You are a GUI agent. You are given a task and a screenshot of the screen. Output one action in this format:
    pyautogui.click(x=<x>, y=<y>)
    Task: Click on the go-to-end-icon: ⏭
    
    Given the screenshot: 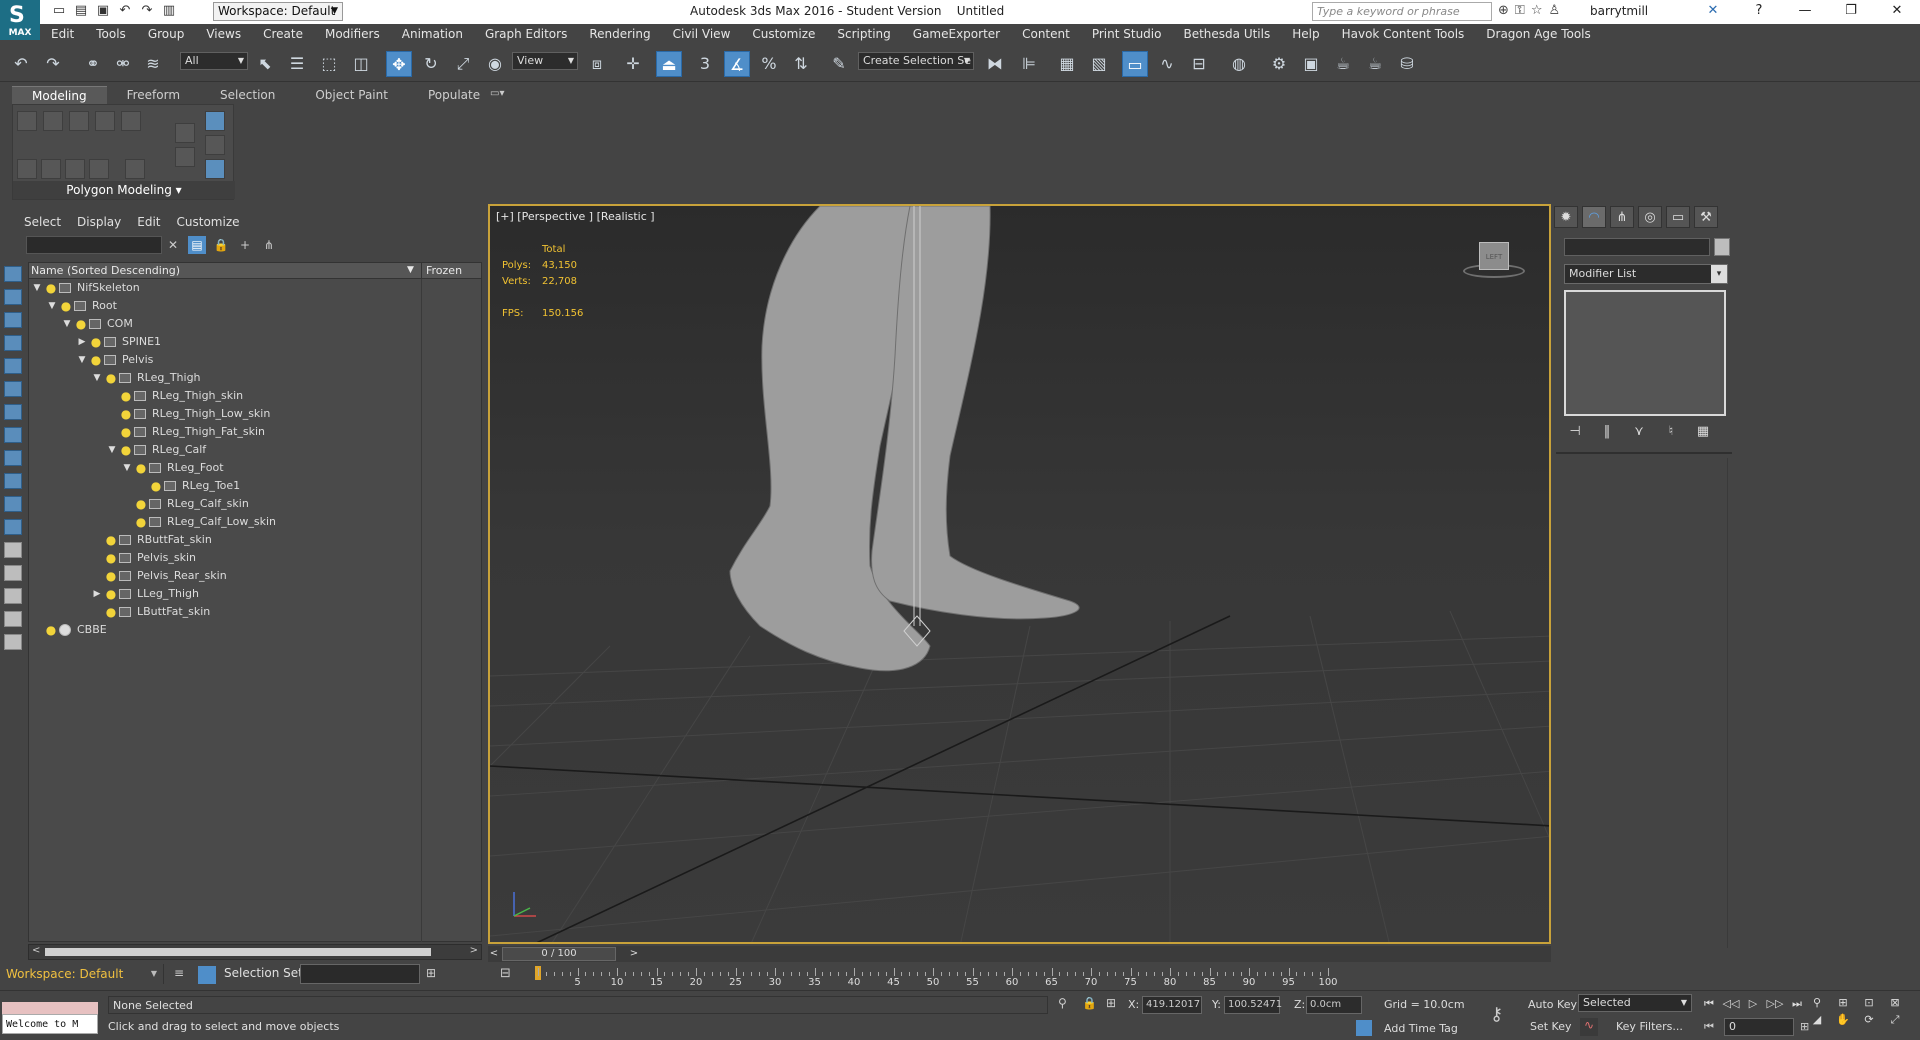 What is the action you would take?
    pyautogui.click(x=1797, y=1004)
    